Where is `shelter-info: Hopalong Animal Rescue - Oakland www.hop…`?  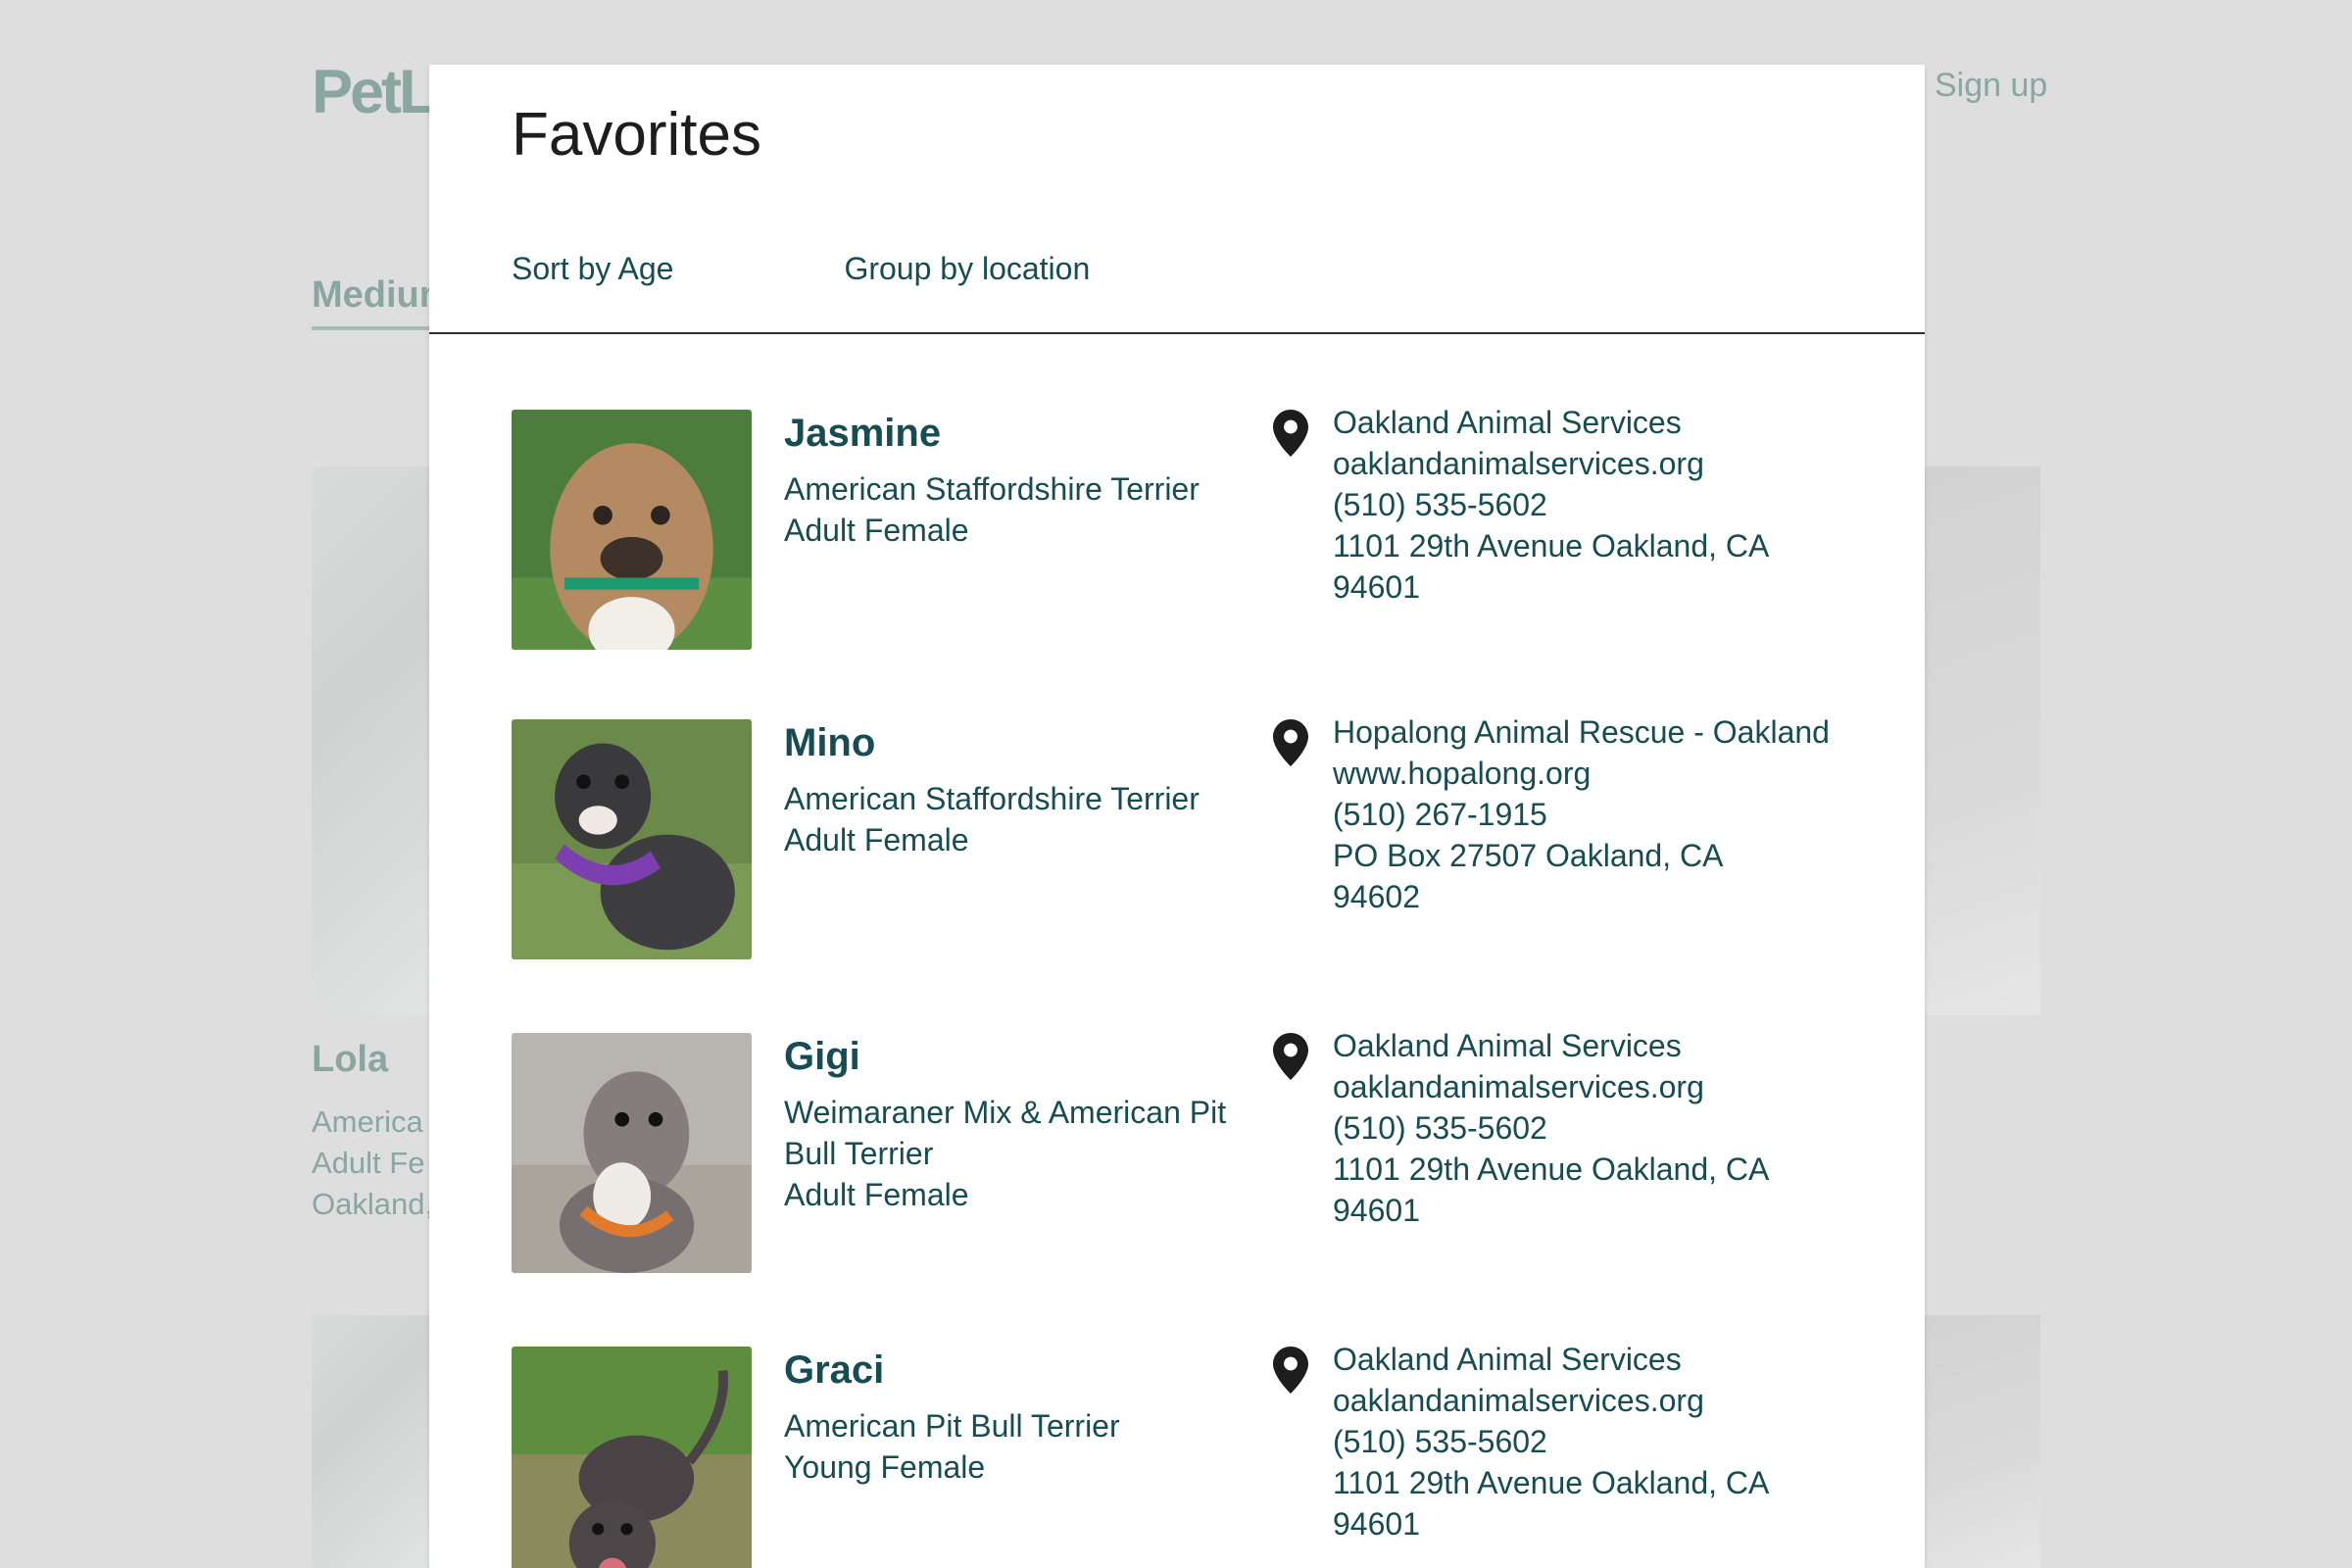
shelter-info: Hopalong Animal Rescue - Oakland www.hop… is located at coordinates (1597, 814).